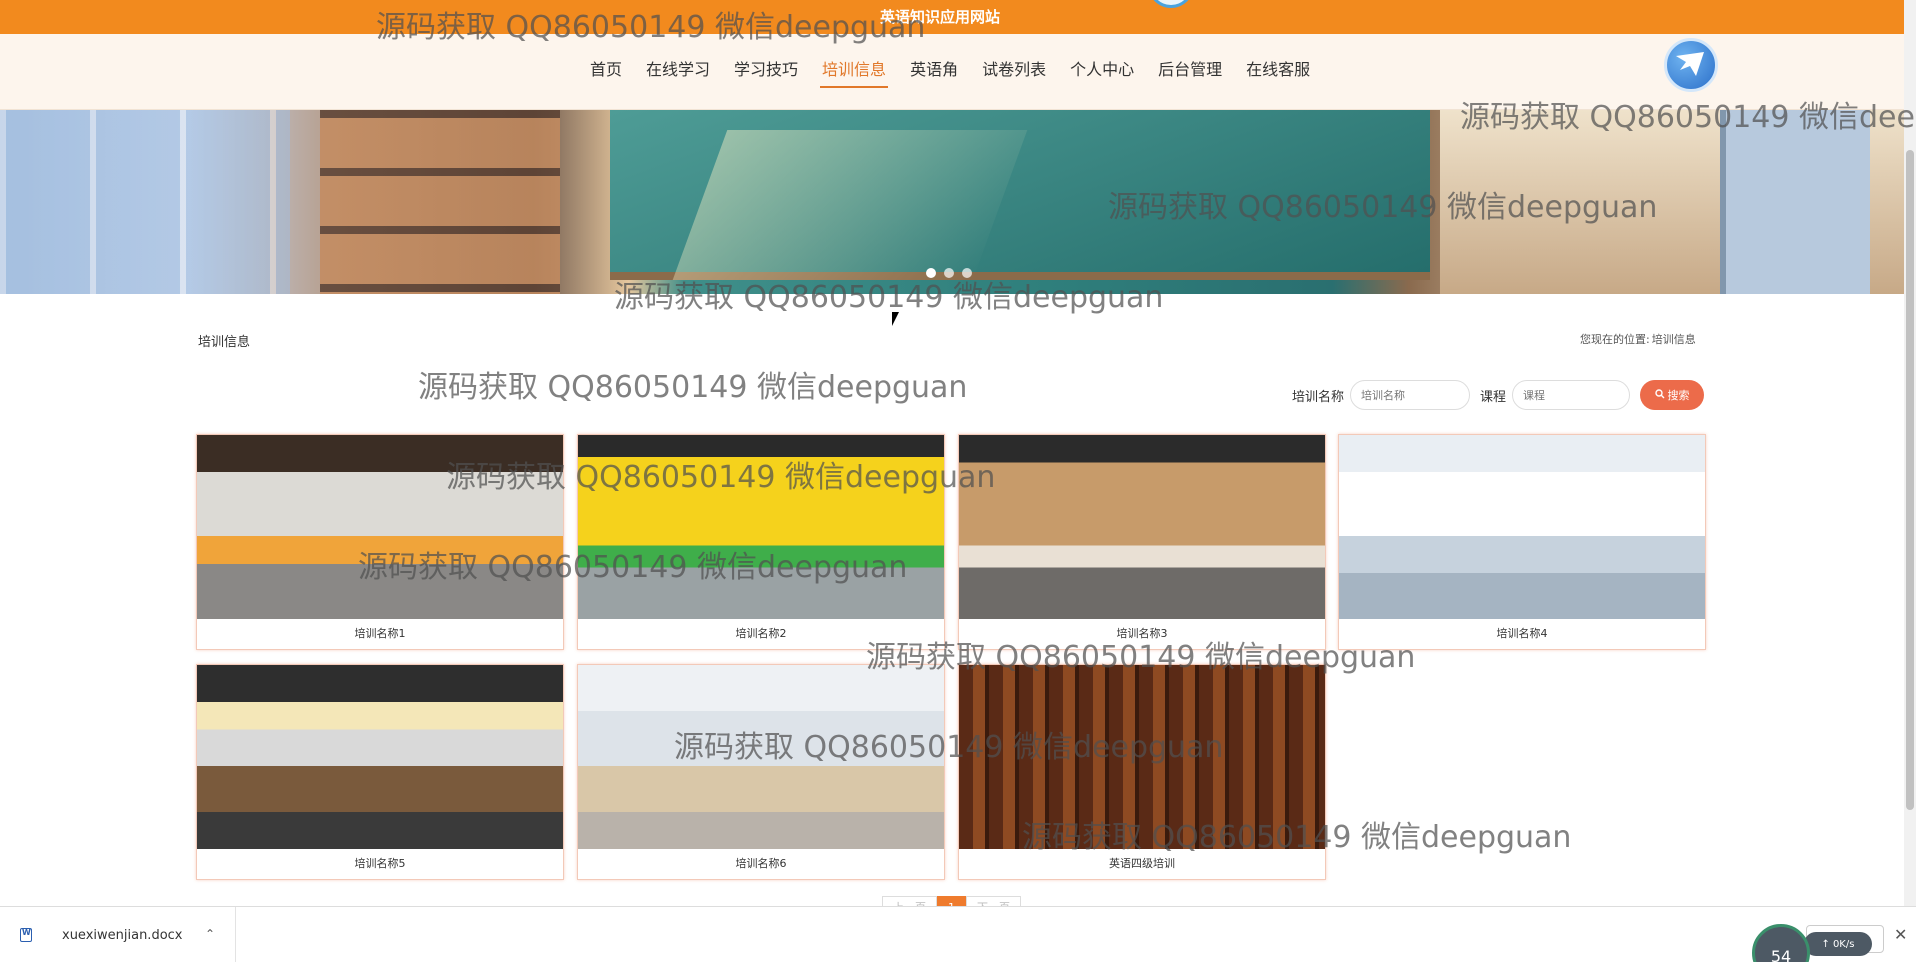  Describe the element at coordinates (940, 17) in the screenshot. I see `site-title: 英语知识应用网站` at that location.